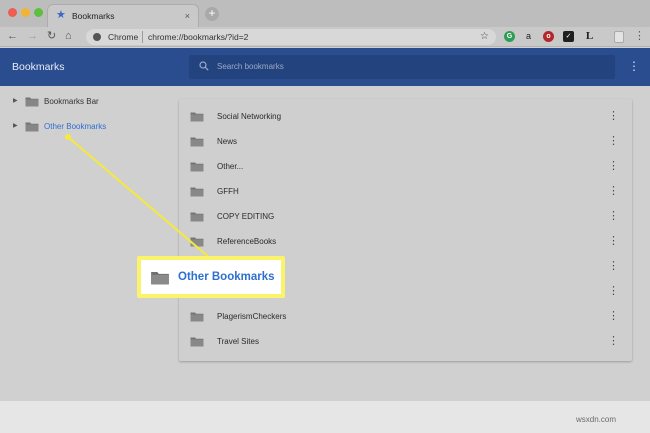 The height and width of the screenshot is (433, 650). I want to click on close-icon: ×, so click(187, 16).